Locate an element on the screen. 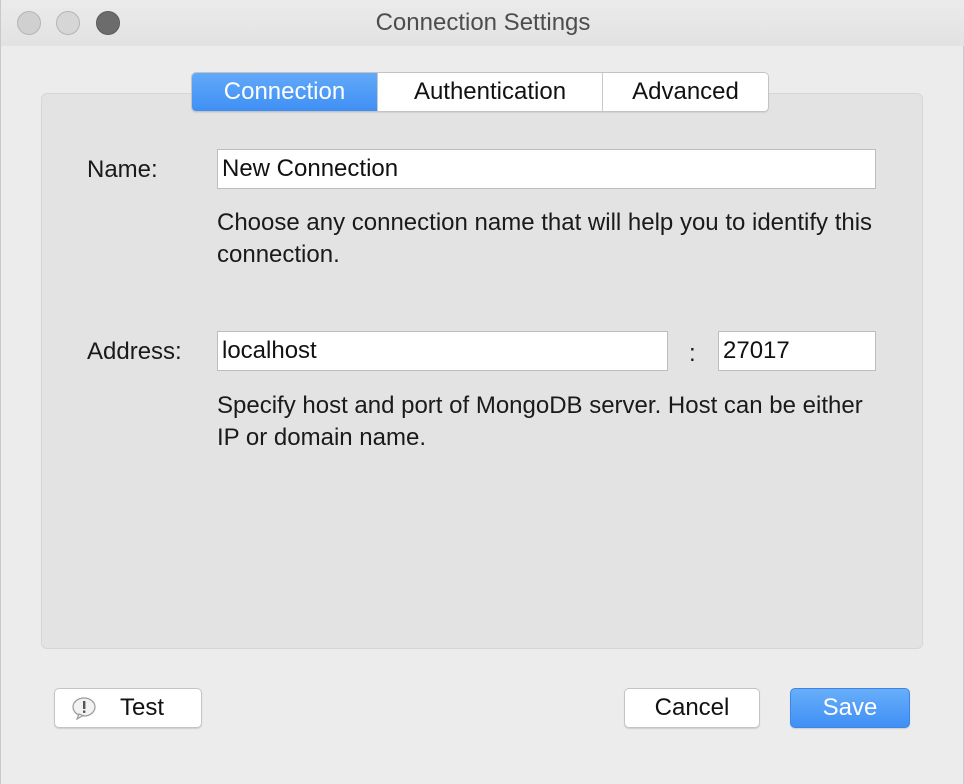  address-label: Address: is located at coordinates (134, 351).